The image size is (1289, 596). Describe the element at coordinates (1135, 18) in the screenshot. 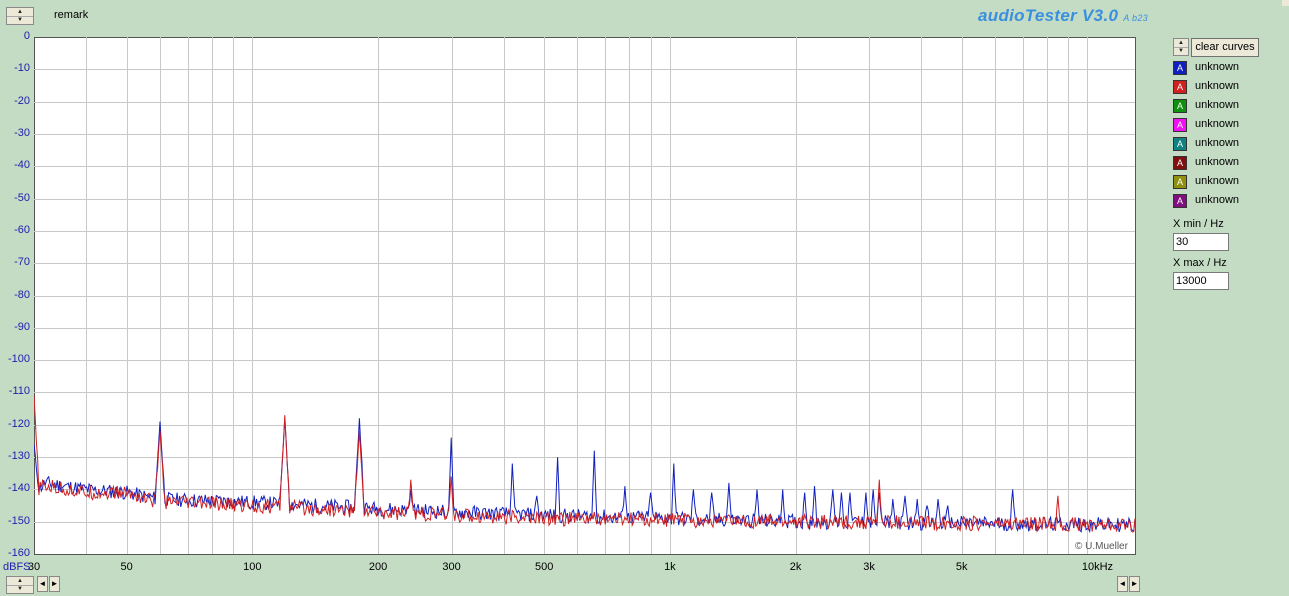

I see `app-version: A b23` at that location.